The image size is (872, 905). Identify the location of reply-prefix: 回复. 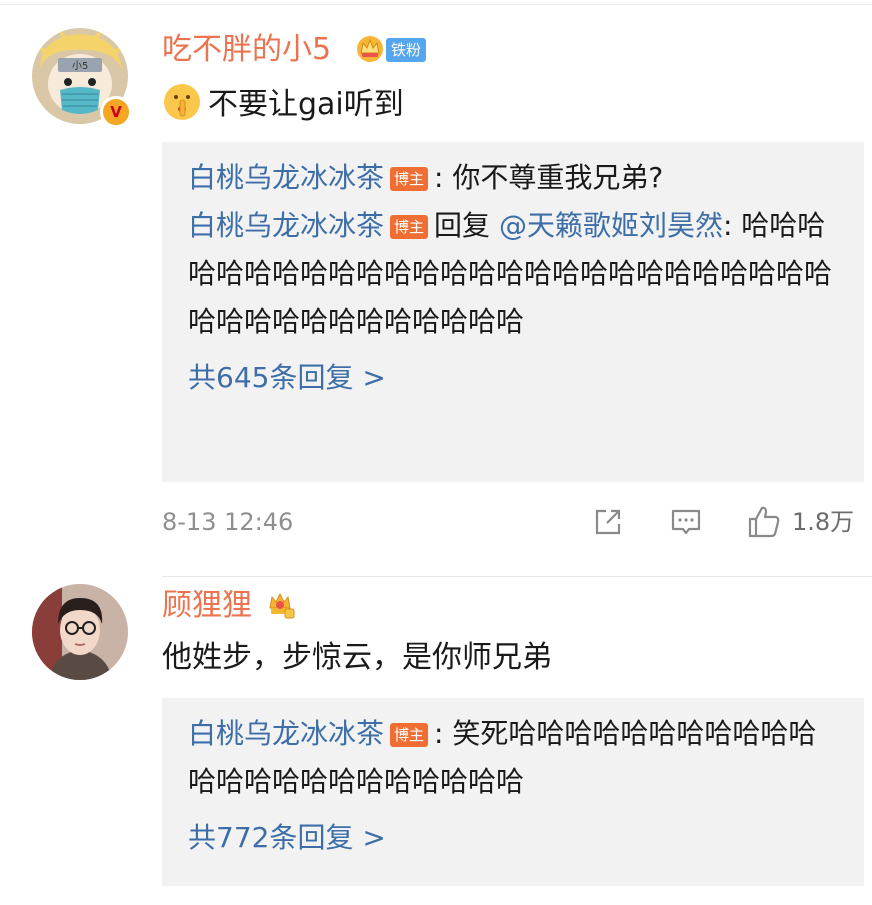
(466, 225).